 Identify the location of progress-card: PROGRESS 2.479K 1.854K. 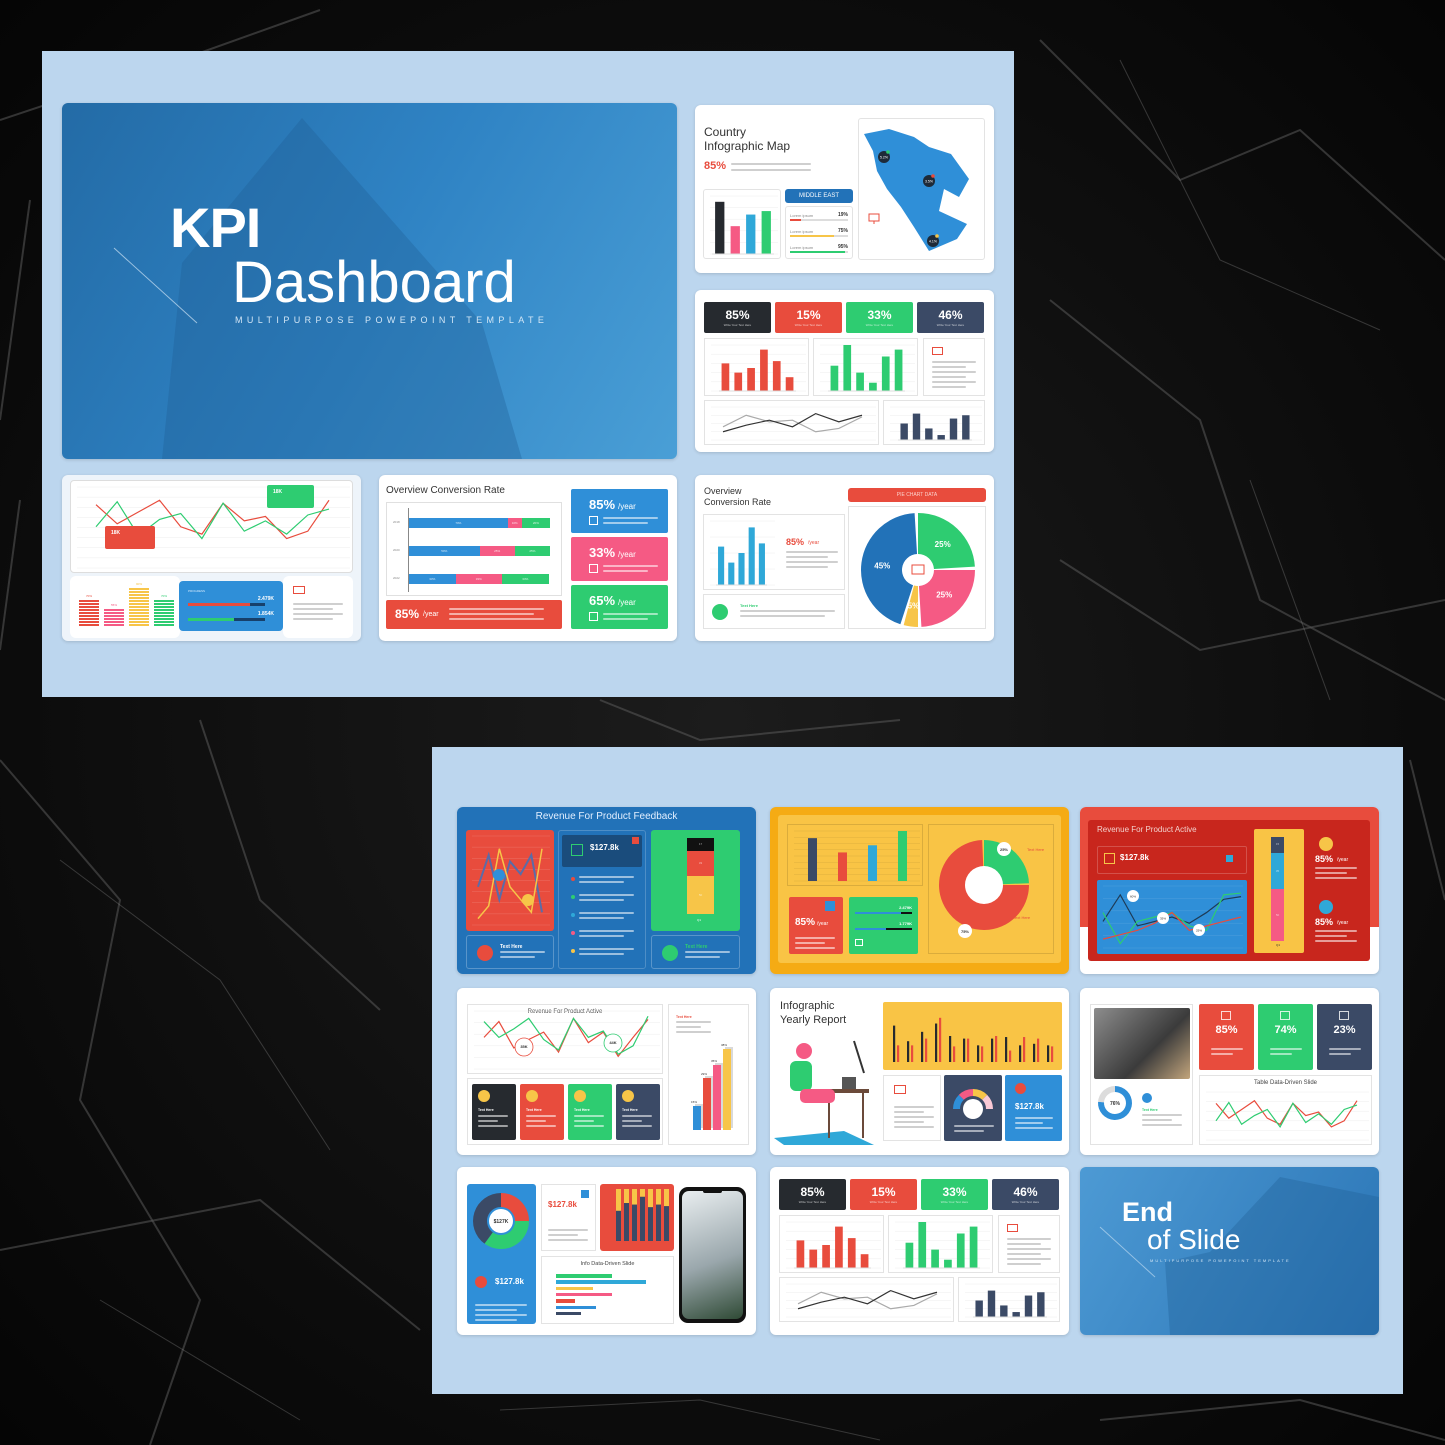
(231, 606).